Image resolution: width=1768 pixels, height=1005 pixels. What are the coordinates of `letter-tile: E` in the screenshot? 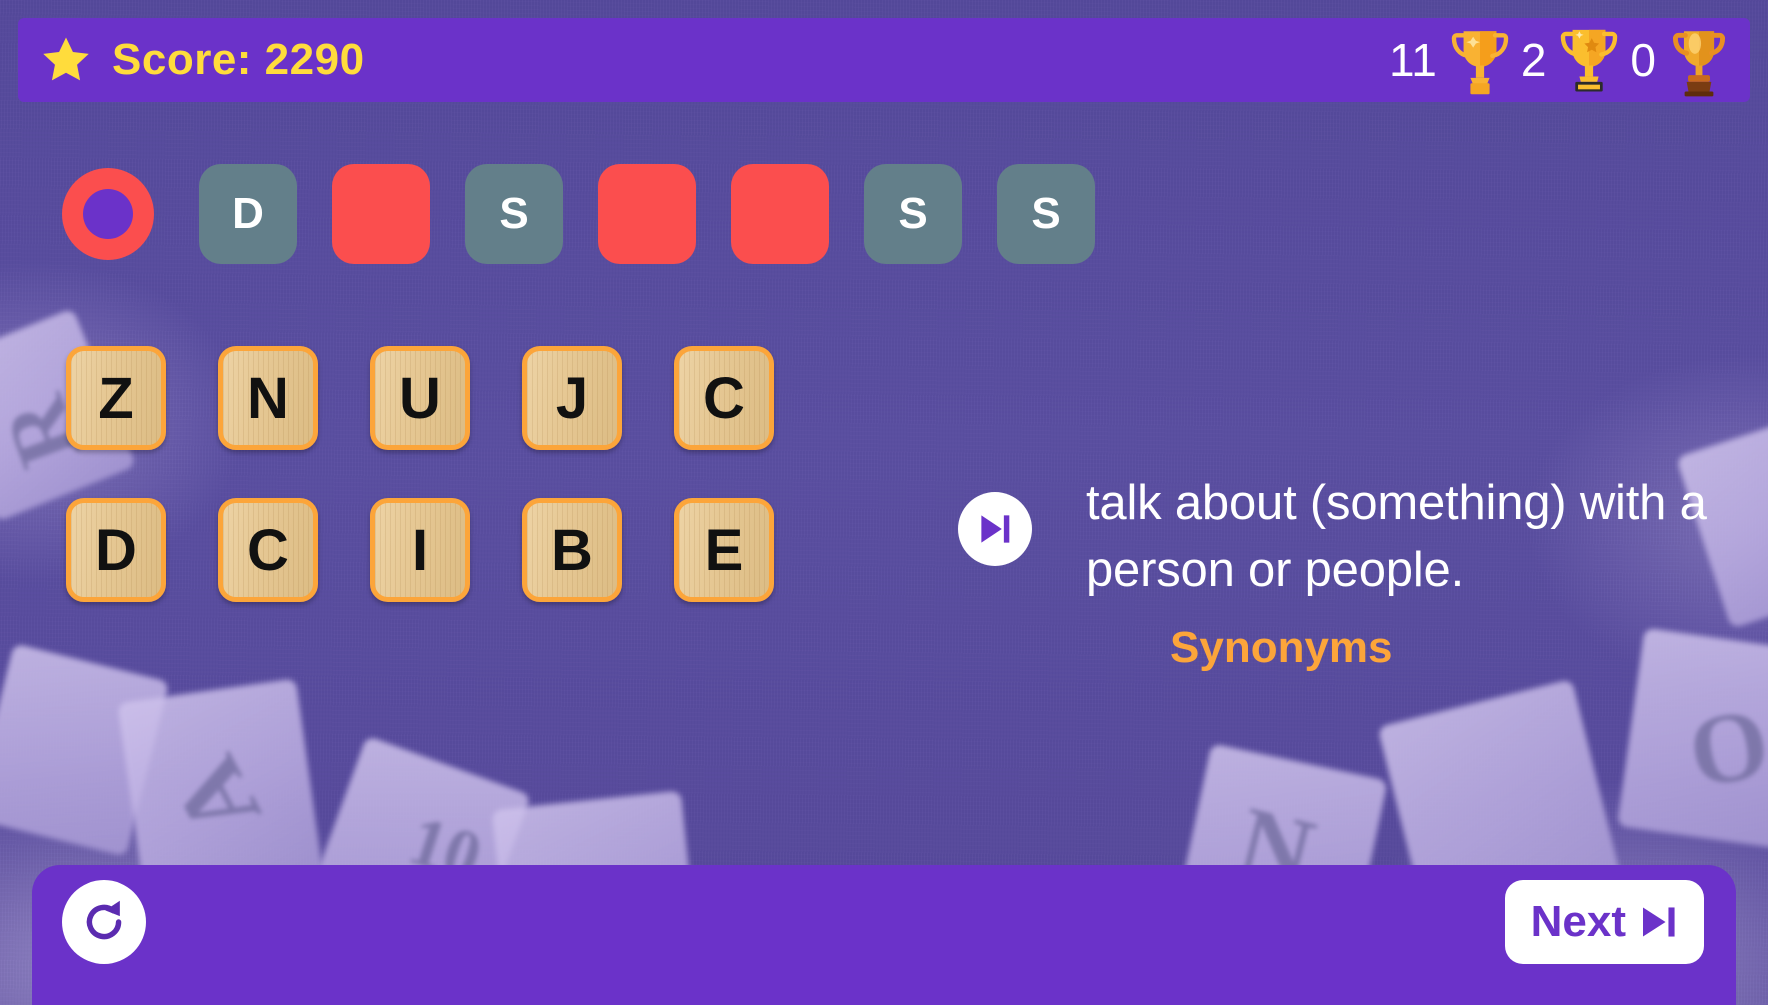 It's located at (724, 550).